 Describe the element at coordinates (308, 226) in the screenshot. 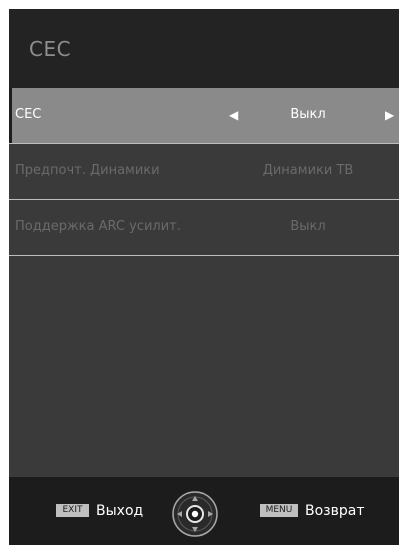

I see `row-value-arc-support: Выкл` at that location.